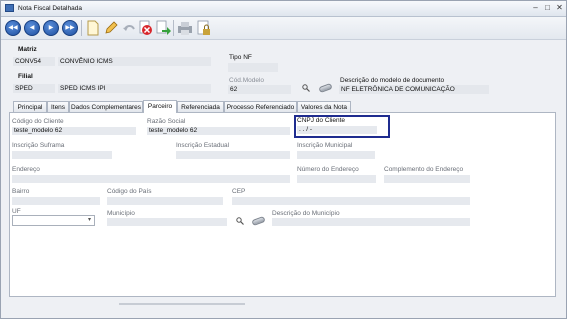  What do you see at coordinates (106, 106) in the screenshot?
I see `tab-dados-complementares: Dados Complementares` at bounding box center [106, 106].